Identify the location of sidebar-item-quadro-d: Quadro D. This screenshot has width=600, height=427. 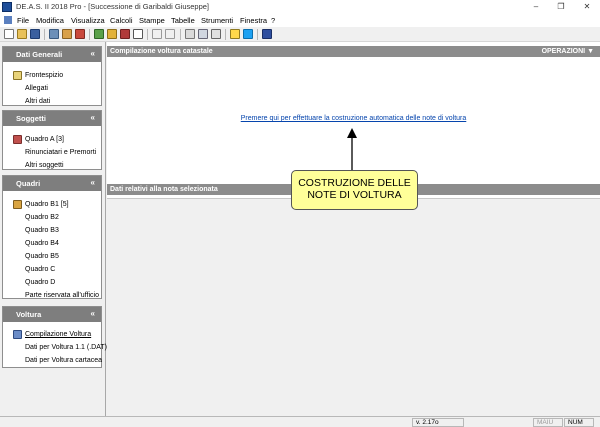
(40, 282).